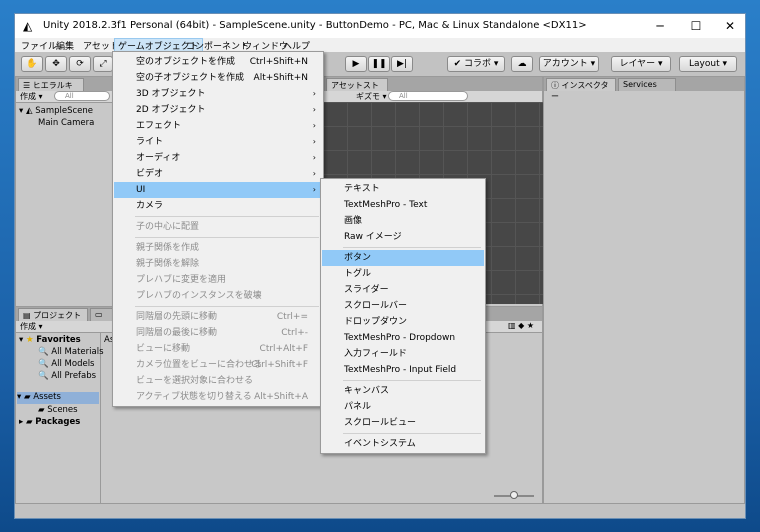 This screenshot has height=532, width=760. What do you see at coordinates (403, 258) in the screenshot?
I see `ui-submenu-item: ボタン` at bounding box center [403, 258].